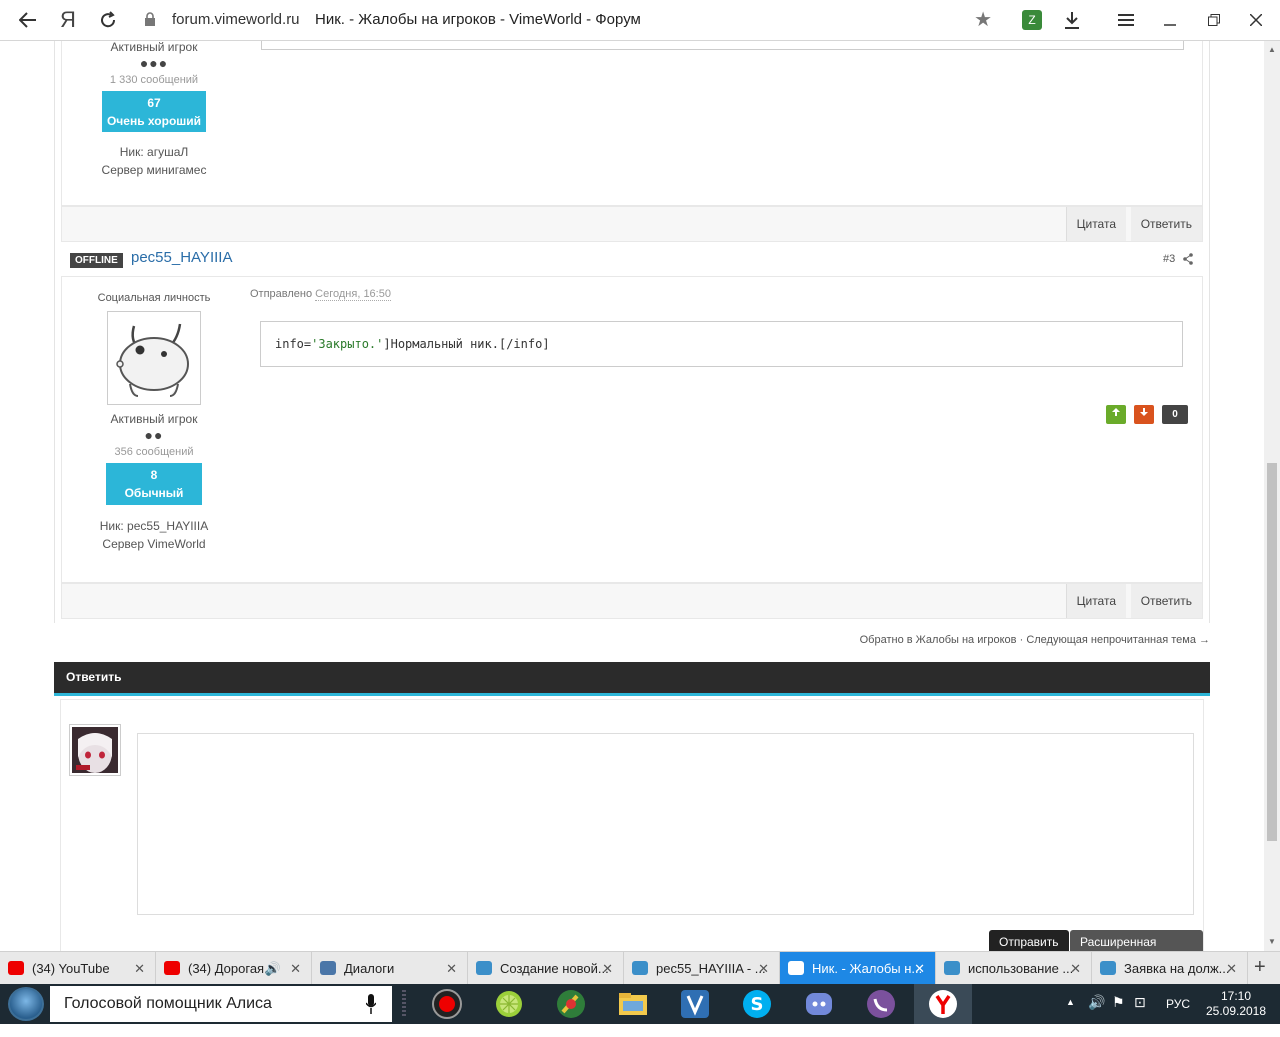 The image size is (1280, 1037). I want to click on yandex-browser-icon, so click(943, 1004).